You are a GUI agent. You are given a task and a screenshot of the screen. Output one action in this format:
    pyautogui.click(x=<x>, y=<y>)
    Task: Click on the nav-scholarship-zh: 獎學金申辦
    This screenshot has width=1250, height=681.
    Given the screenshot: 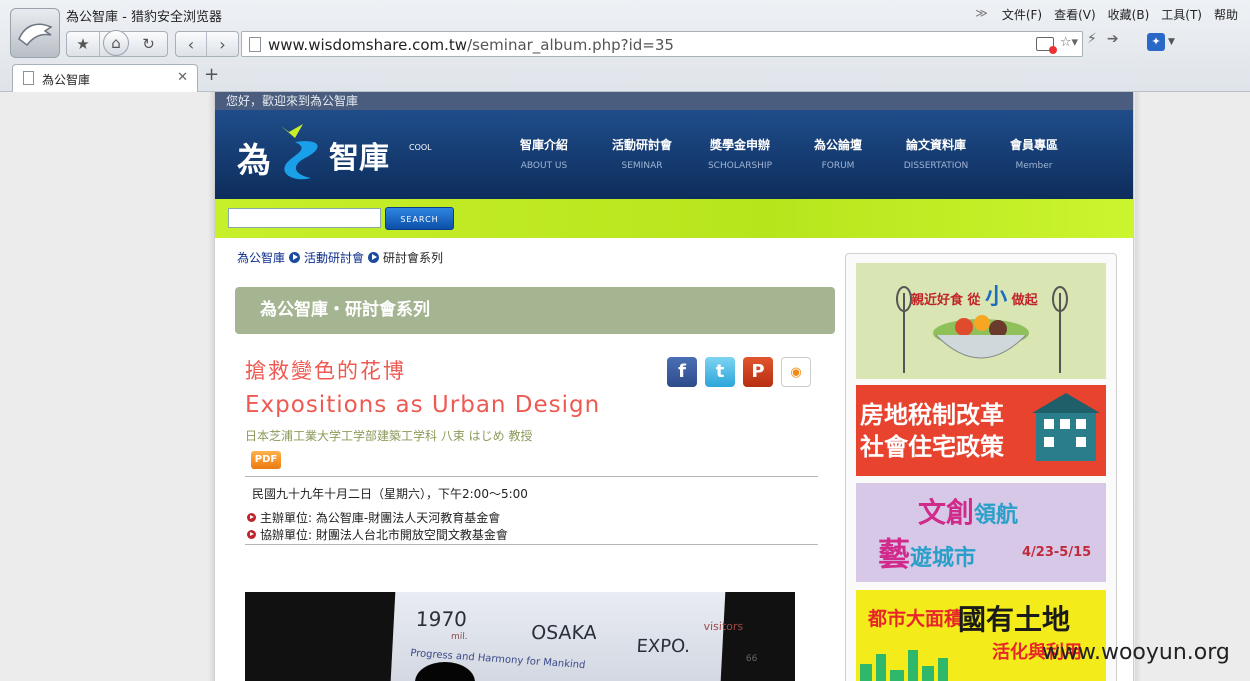 What is the action you would take?
    pyautogui.click(x=739, y=145)
    